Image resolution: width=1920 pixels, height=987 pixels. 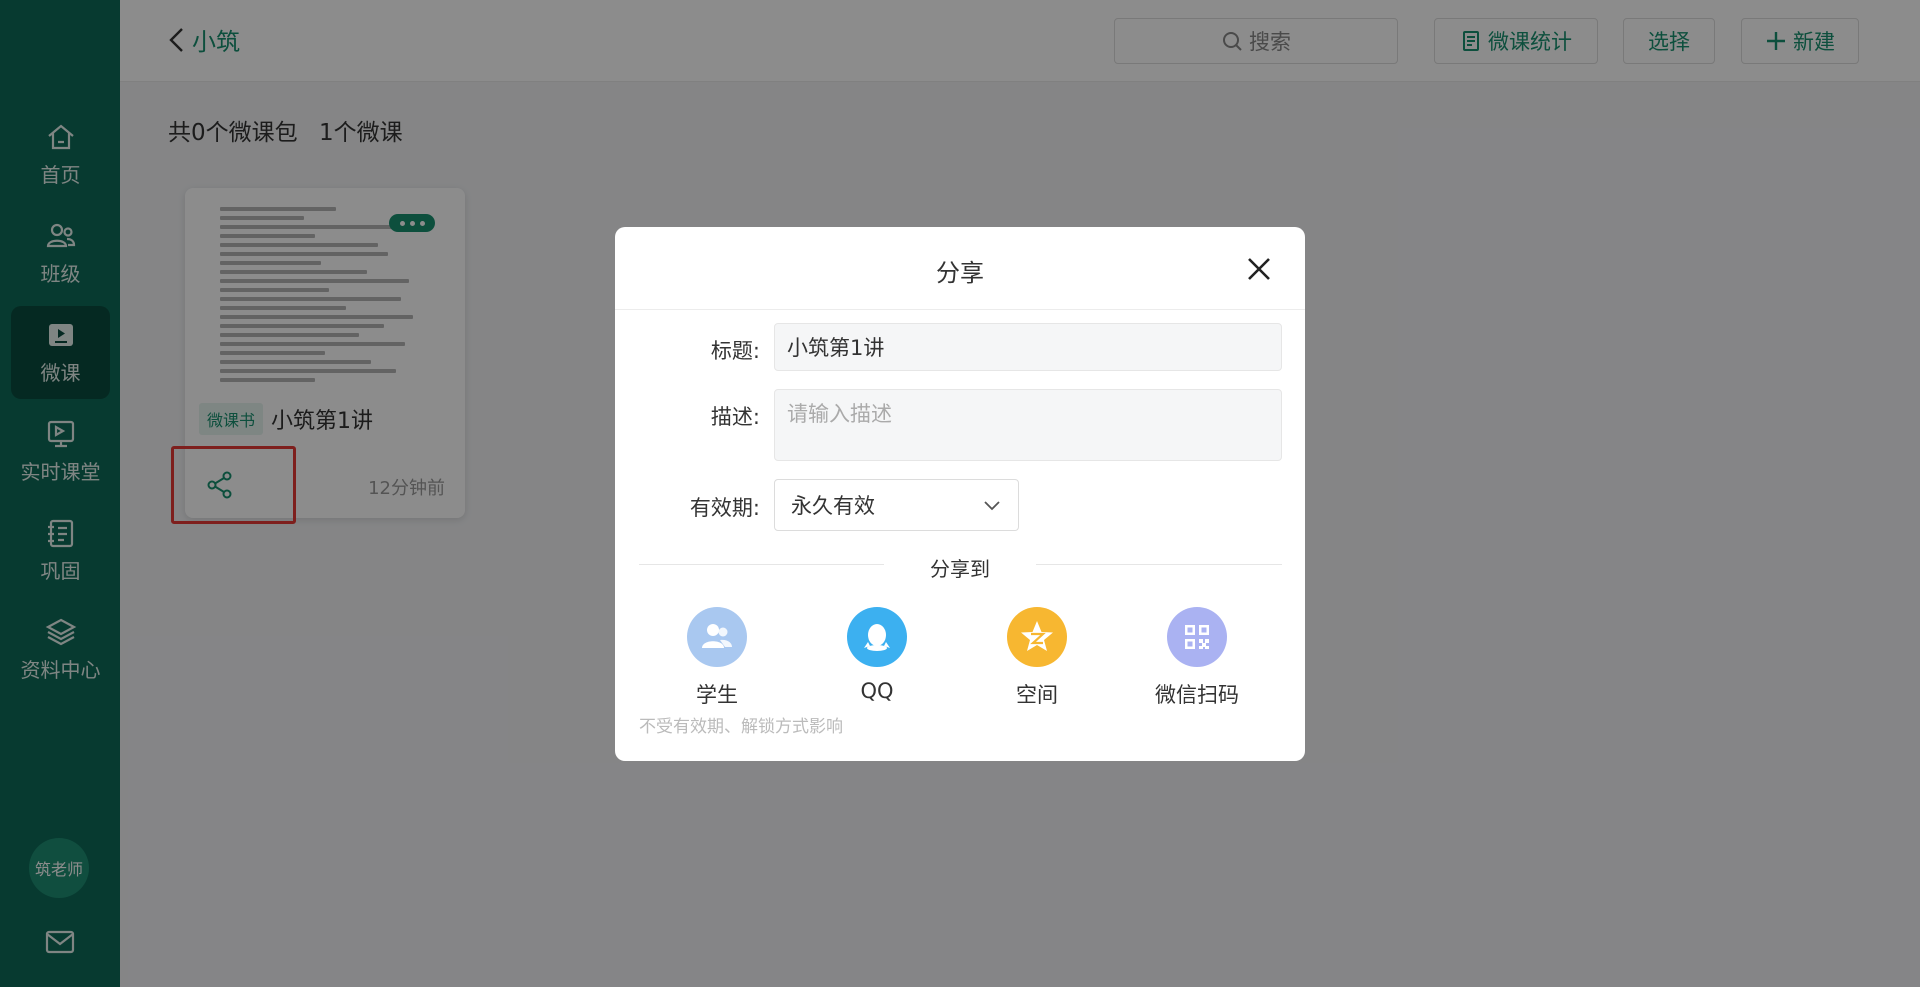 I want to click on share-to-heading: 分享到, so click(x=960, y=569).